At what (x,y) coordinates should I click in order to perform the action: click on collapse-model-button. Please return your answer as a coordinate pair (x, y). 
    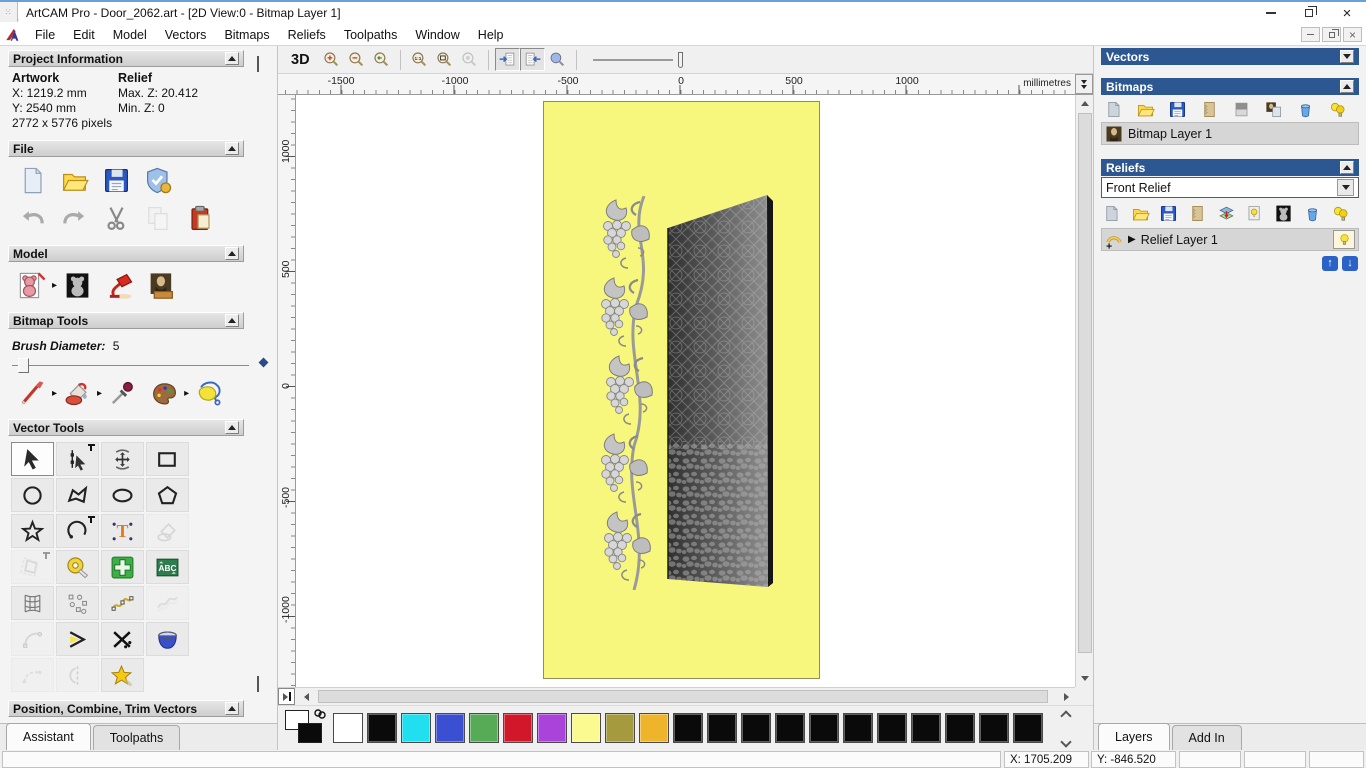
    Looking at the image, I should click on (232, 253).